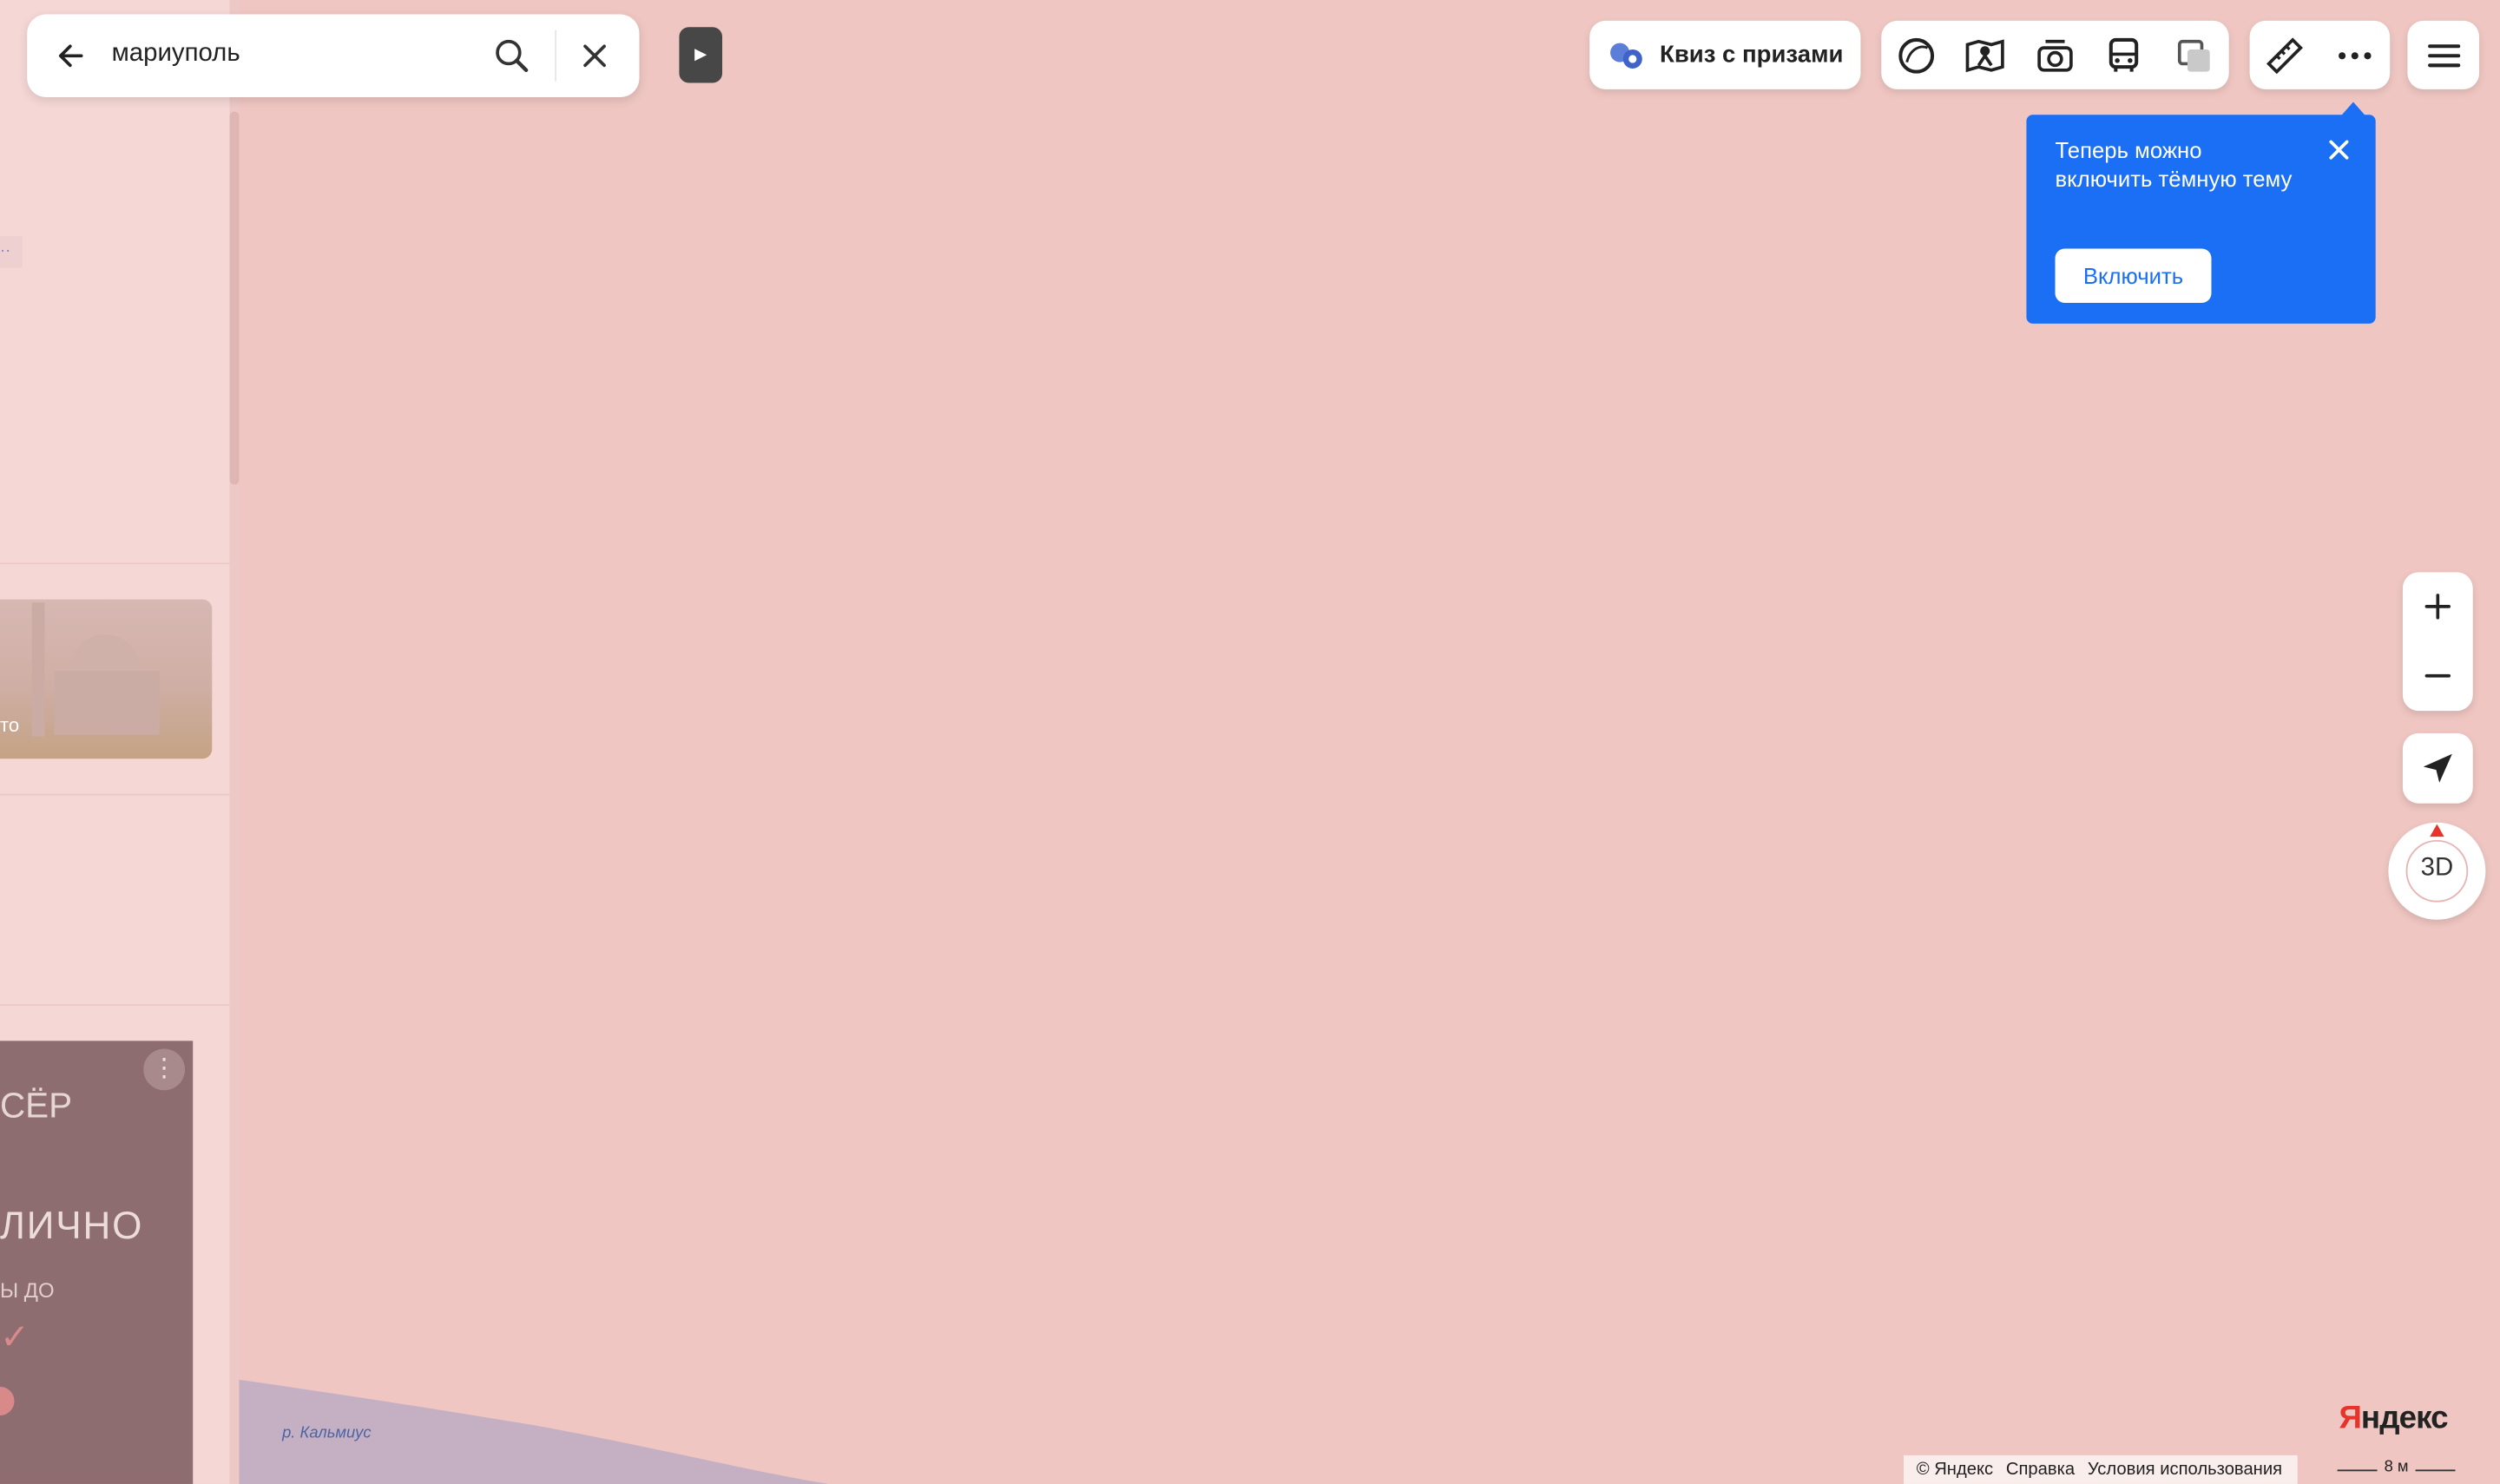  Describe the element at coordinates (1985, 56) in the screenshot. I see `panorama-icon` at that location.